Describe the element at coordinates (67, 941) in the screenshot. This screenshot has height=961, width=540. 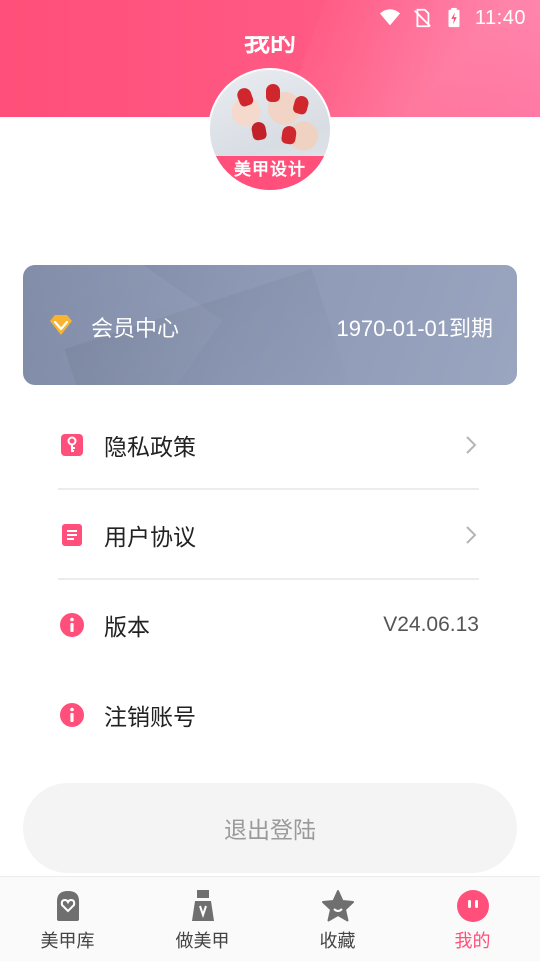
I see `nav-label: 美甲库` at that location.